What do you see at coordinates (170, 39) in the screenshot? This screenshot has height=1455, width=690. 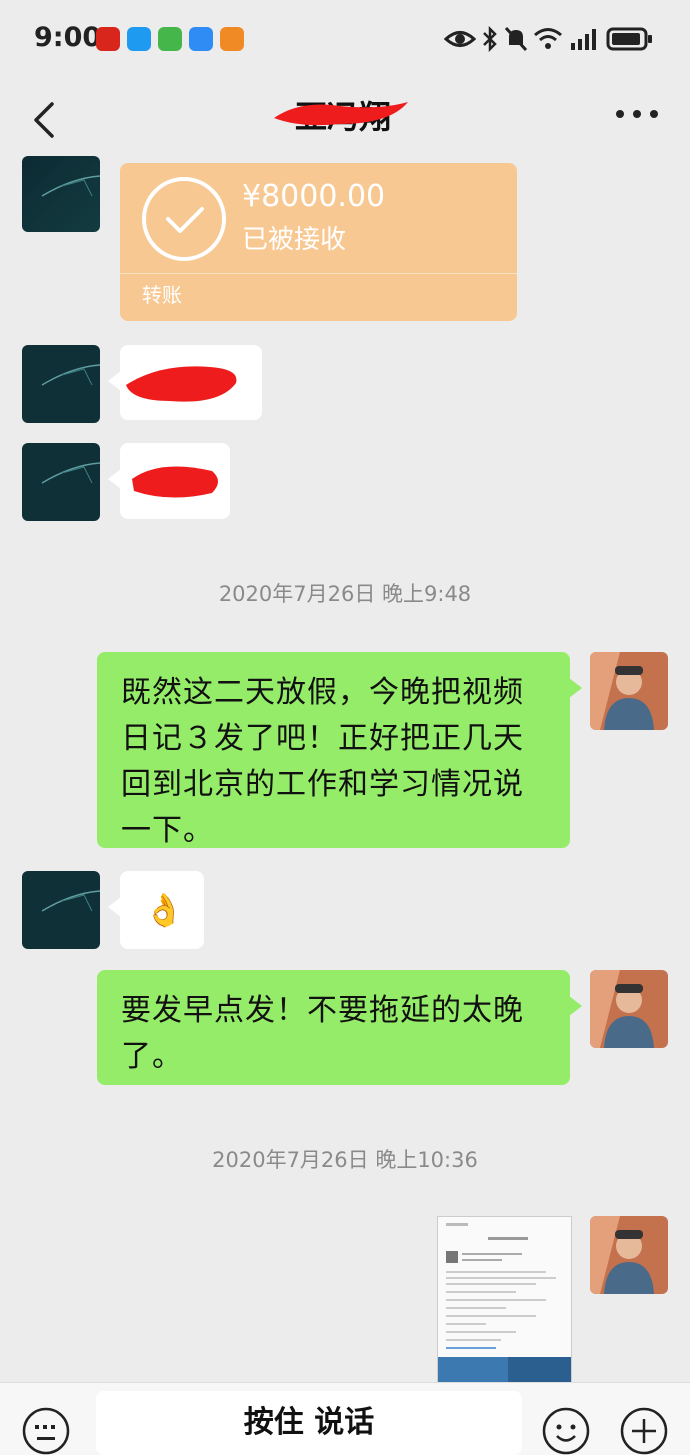 I see `wifi-app-icon` at bounding box center [170, 39].